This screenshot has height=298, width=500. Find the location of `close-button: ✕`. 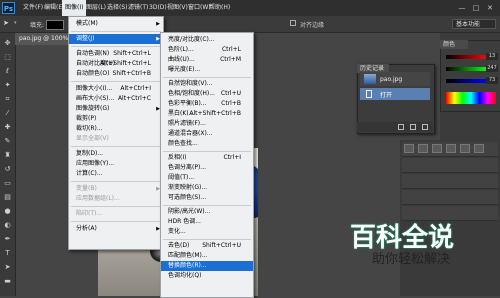

close-button: ✕ is located at coordinates (490, 8).